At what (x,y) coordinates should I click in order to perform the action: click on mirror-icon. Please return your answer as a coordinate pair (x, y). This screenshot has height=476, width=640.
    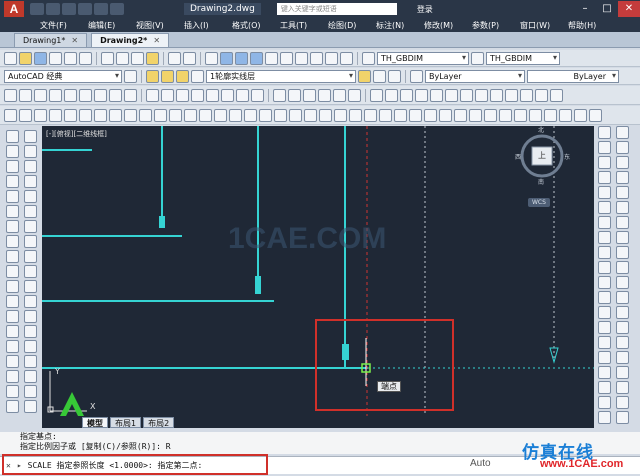
    Looking at the image, I should click on (30, 166).